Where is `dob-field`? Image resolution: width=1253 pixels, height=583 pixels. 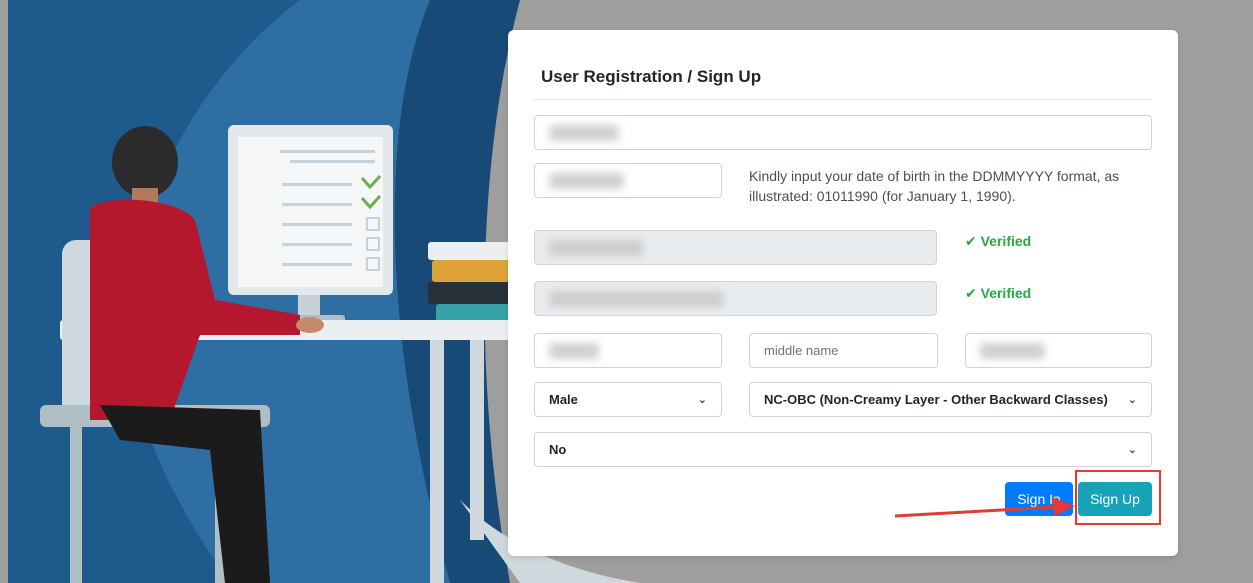
dob-field is located at coordinates (628, 180).